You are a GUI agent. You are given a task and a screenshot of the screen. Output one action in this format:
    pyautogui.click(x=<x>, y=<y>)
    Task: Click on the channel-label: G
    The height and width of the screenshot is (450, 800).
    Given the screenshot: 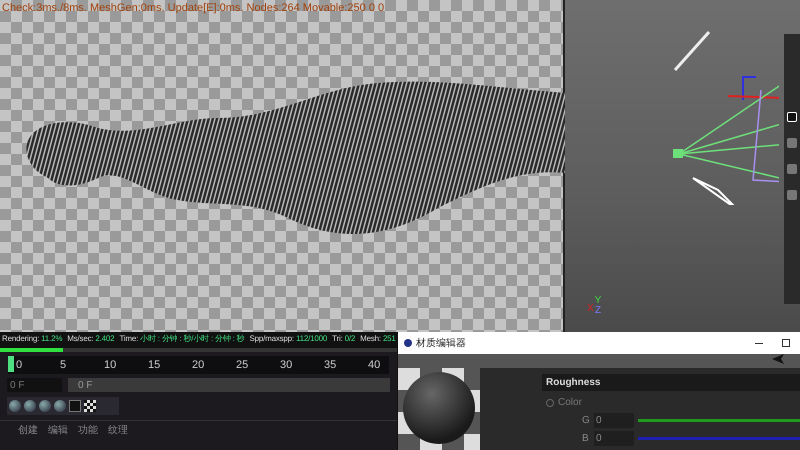 What is the action you would take?
    pyautogui.click(x=586, y=421)
    